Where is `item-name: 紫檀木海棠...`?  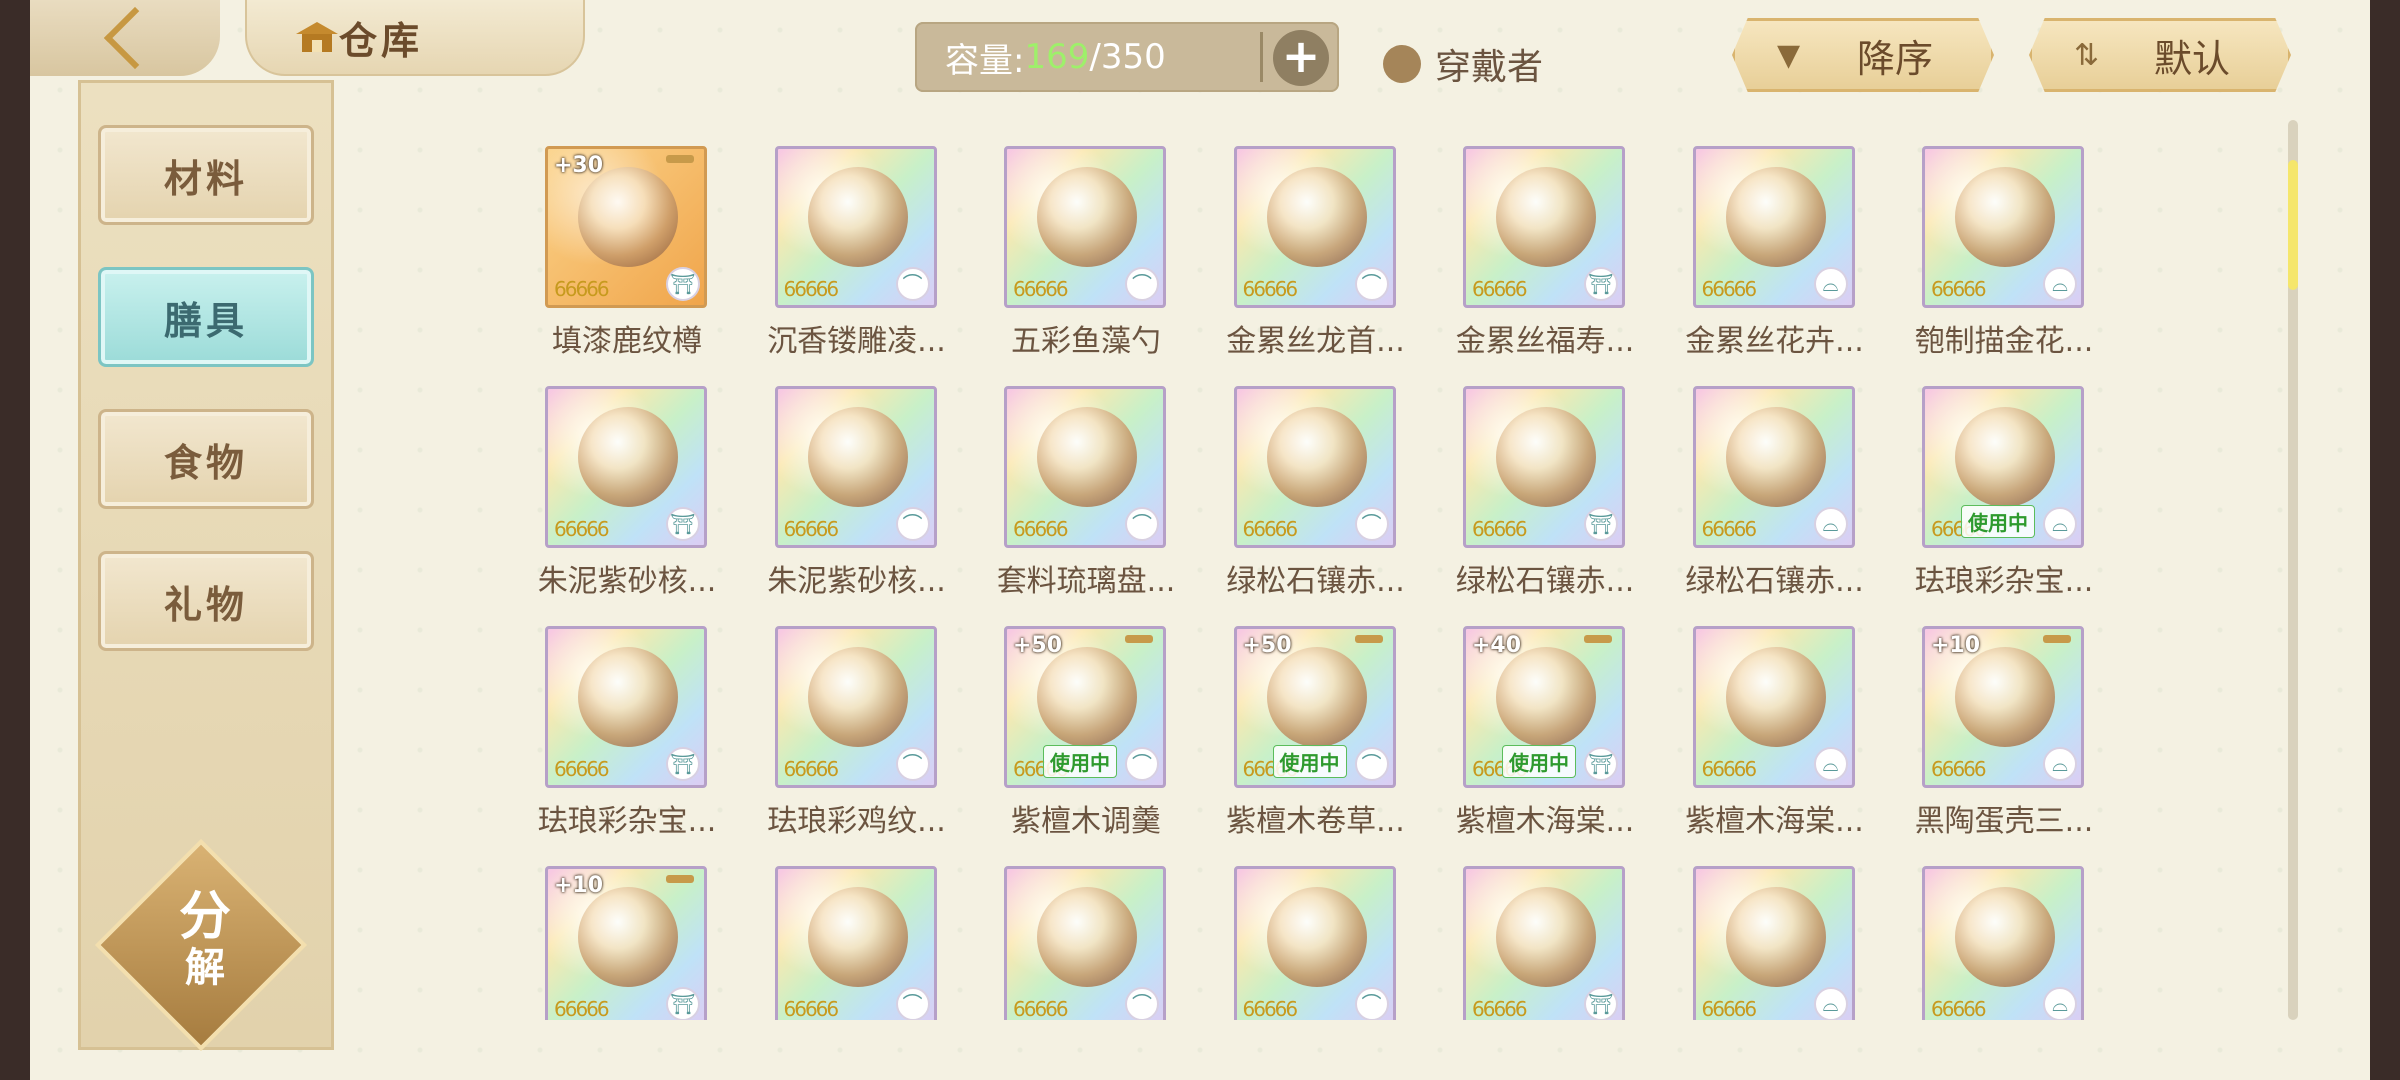
item-name: 紫檀木海棠... is located at coordinates (1545, 821).